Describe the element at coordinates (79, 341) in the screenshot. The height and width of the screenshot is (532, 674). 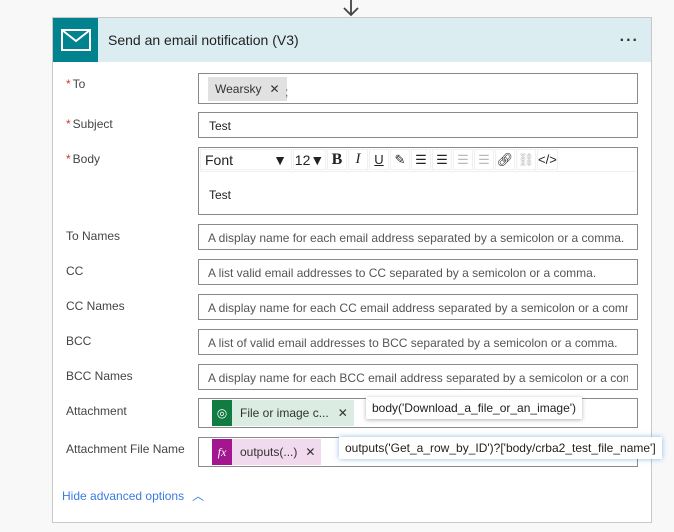
I see `bcc-label: BCC` at that location.